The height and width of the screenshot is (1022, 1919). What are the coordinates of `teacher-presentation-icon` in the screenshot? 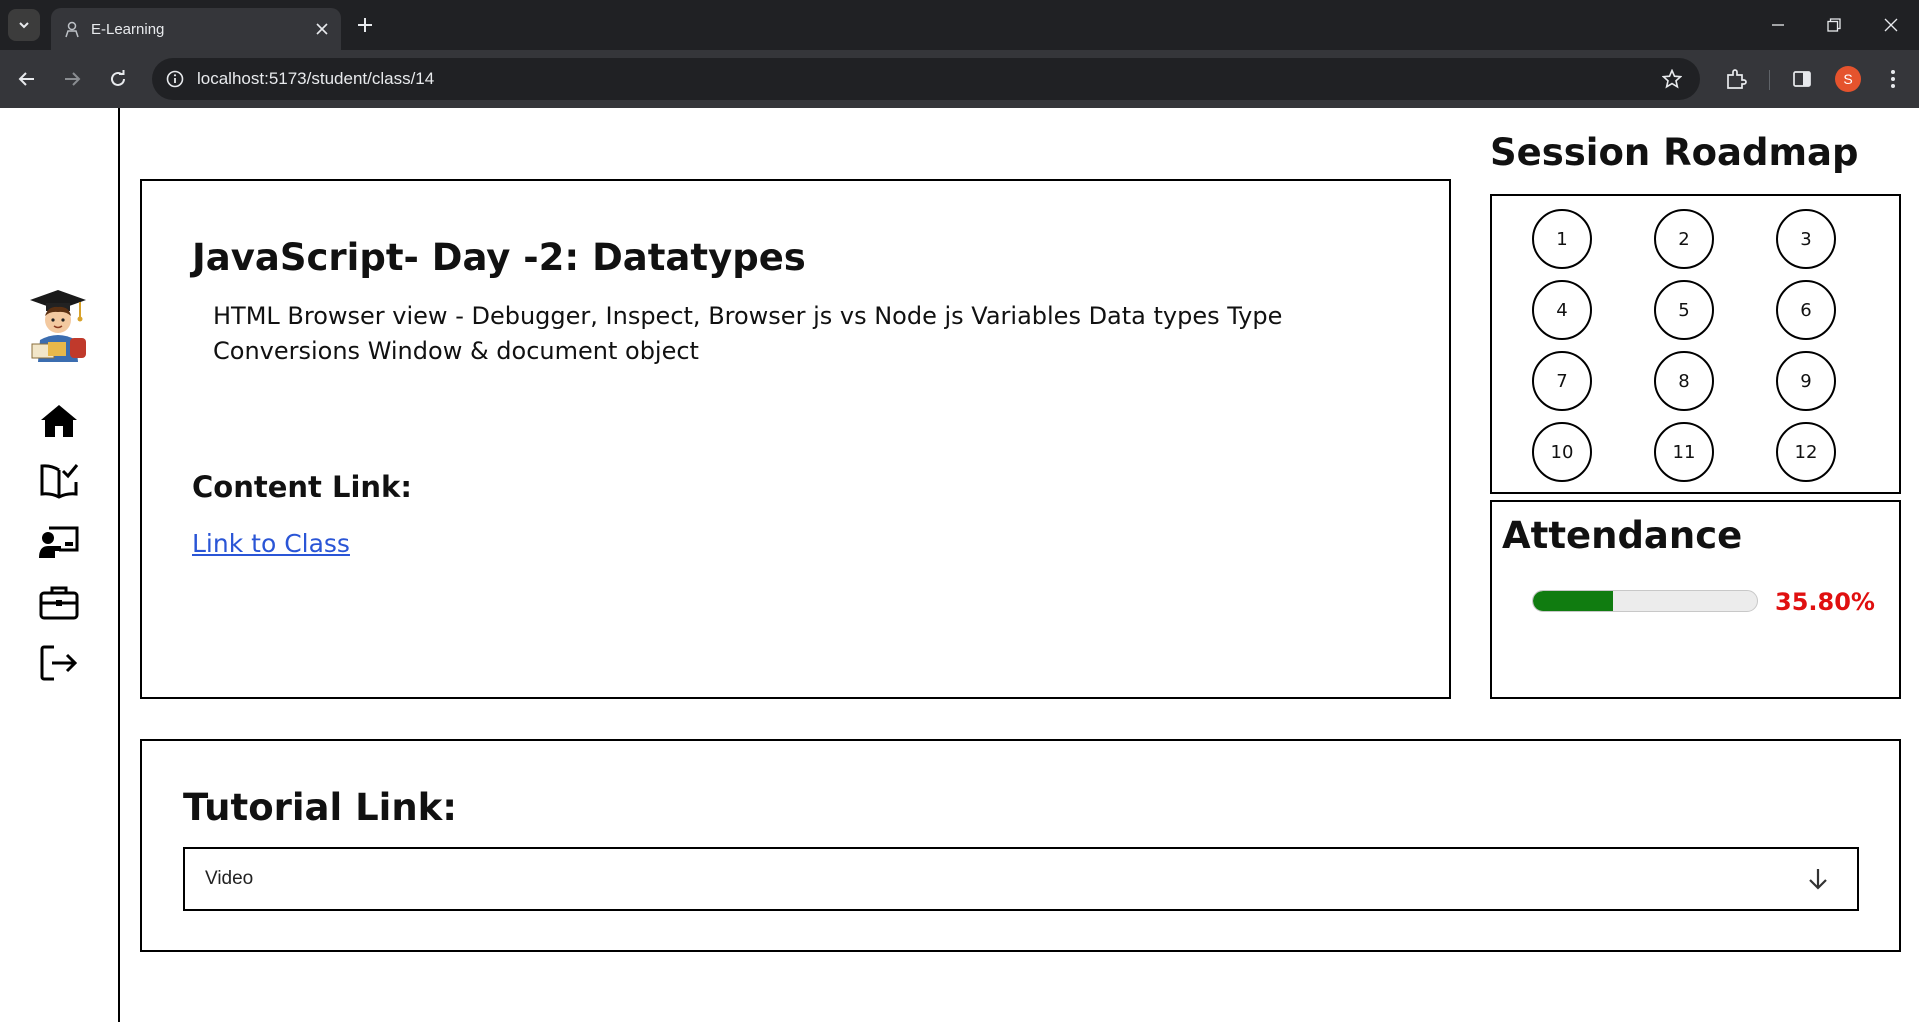 It's located at (59, 542).